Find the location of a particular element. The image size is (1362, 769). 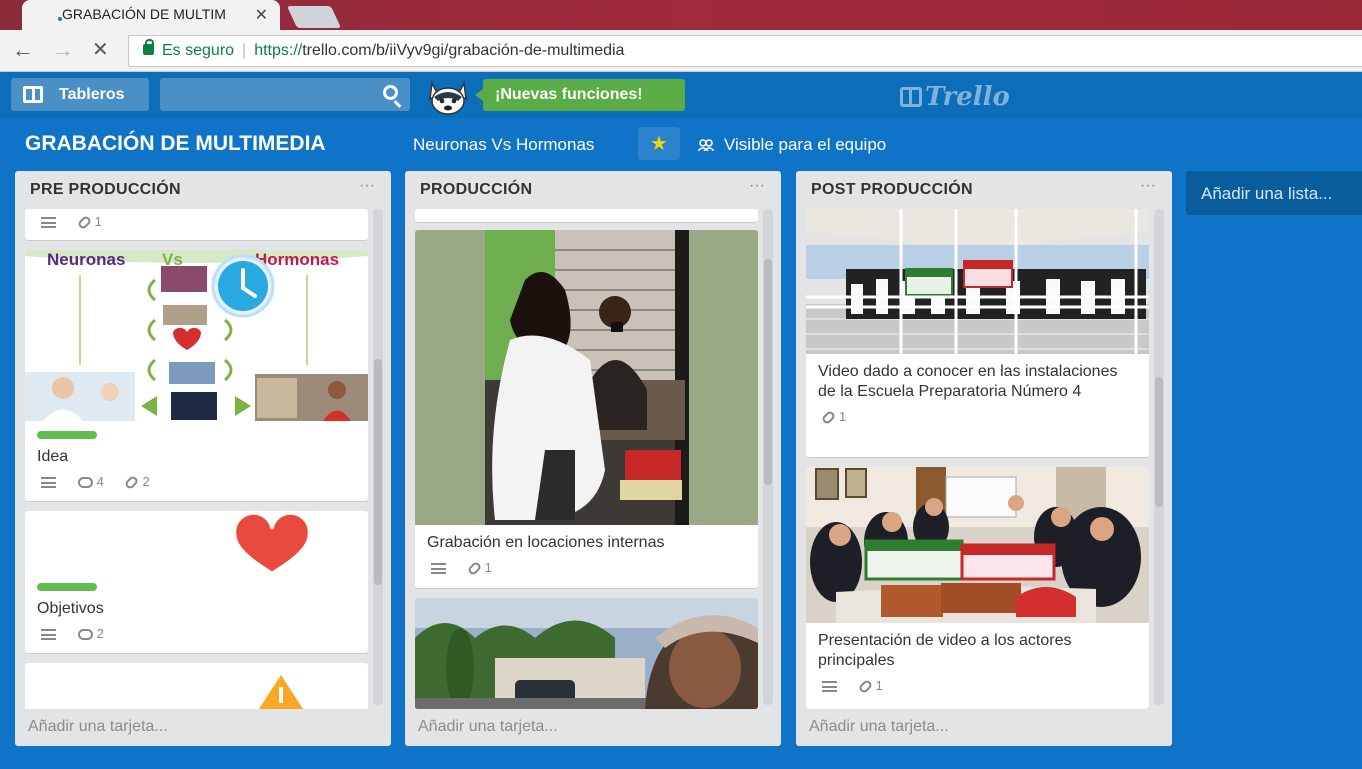

card-grabacion-locaciones: Grabación en locaciones internas 1 is located at coordinates (586, 409).